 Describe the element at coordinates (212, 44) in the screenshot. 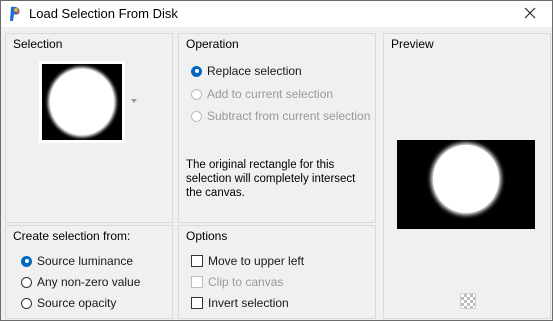

I see `operation-title: Operation` at that location.